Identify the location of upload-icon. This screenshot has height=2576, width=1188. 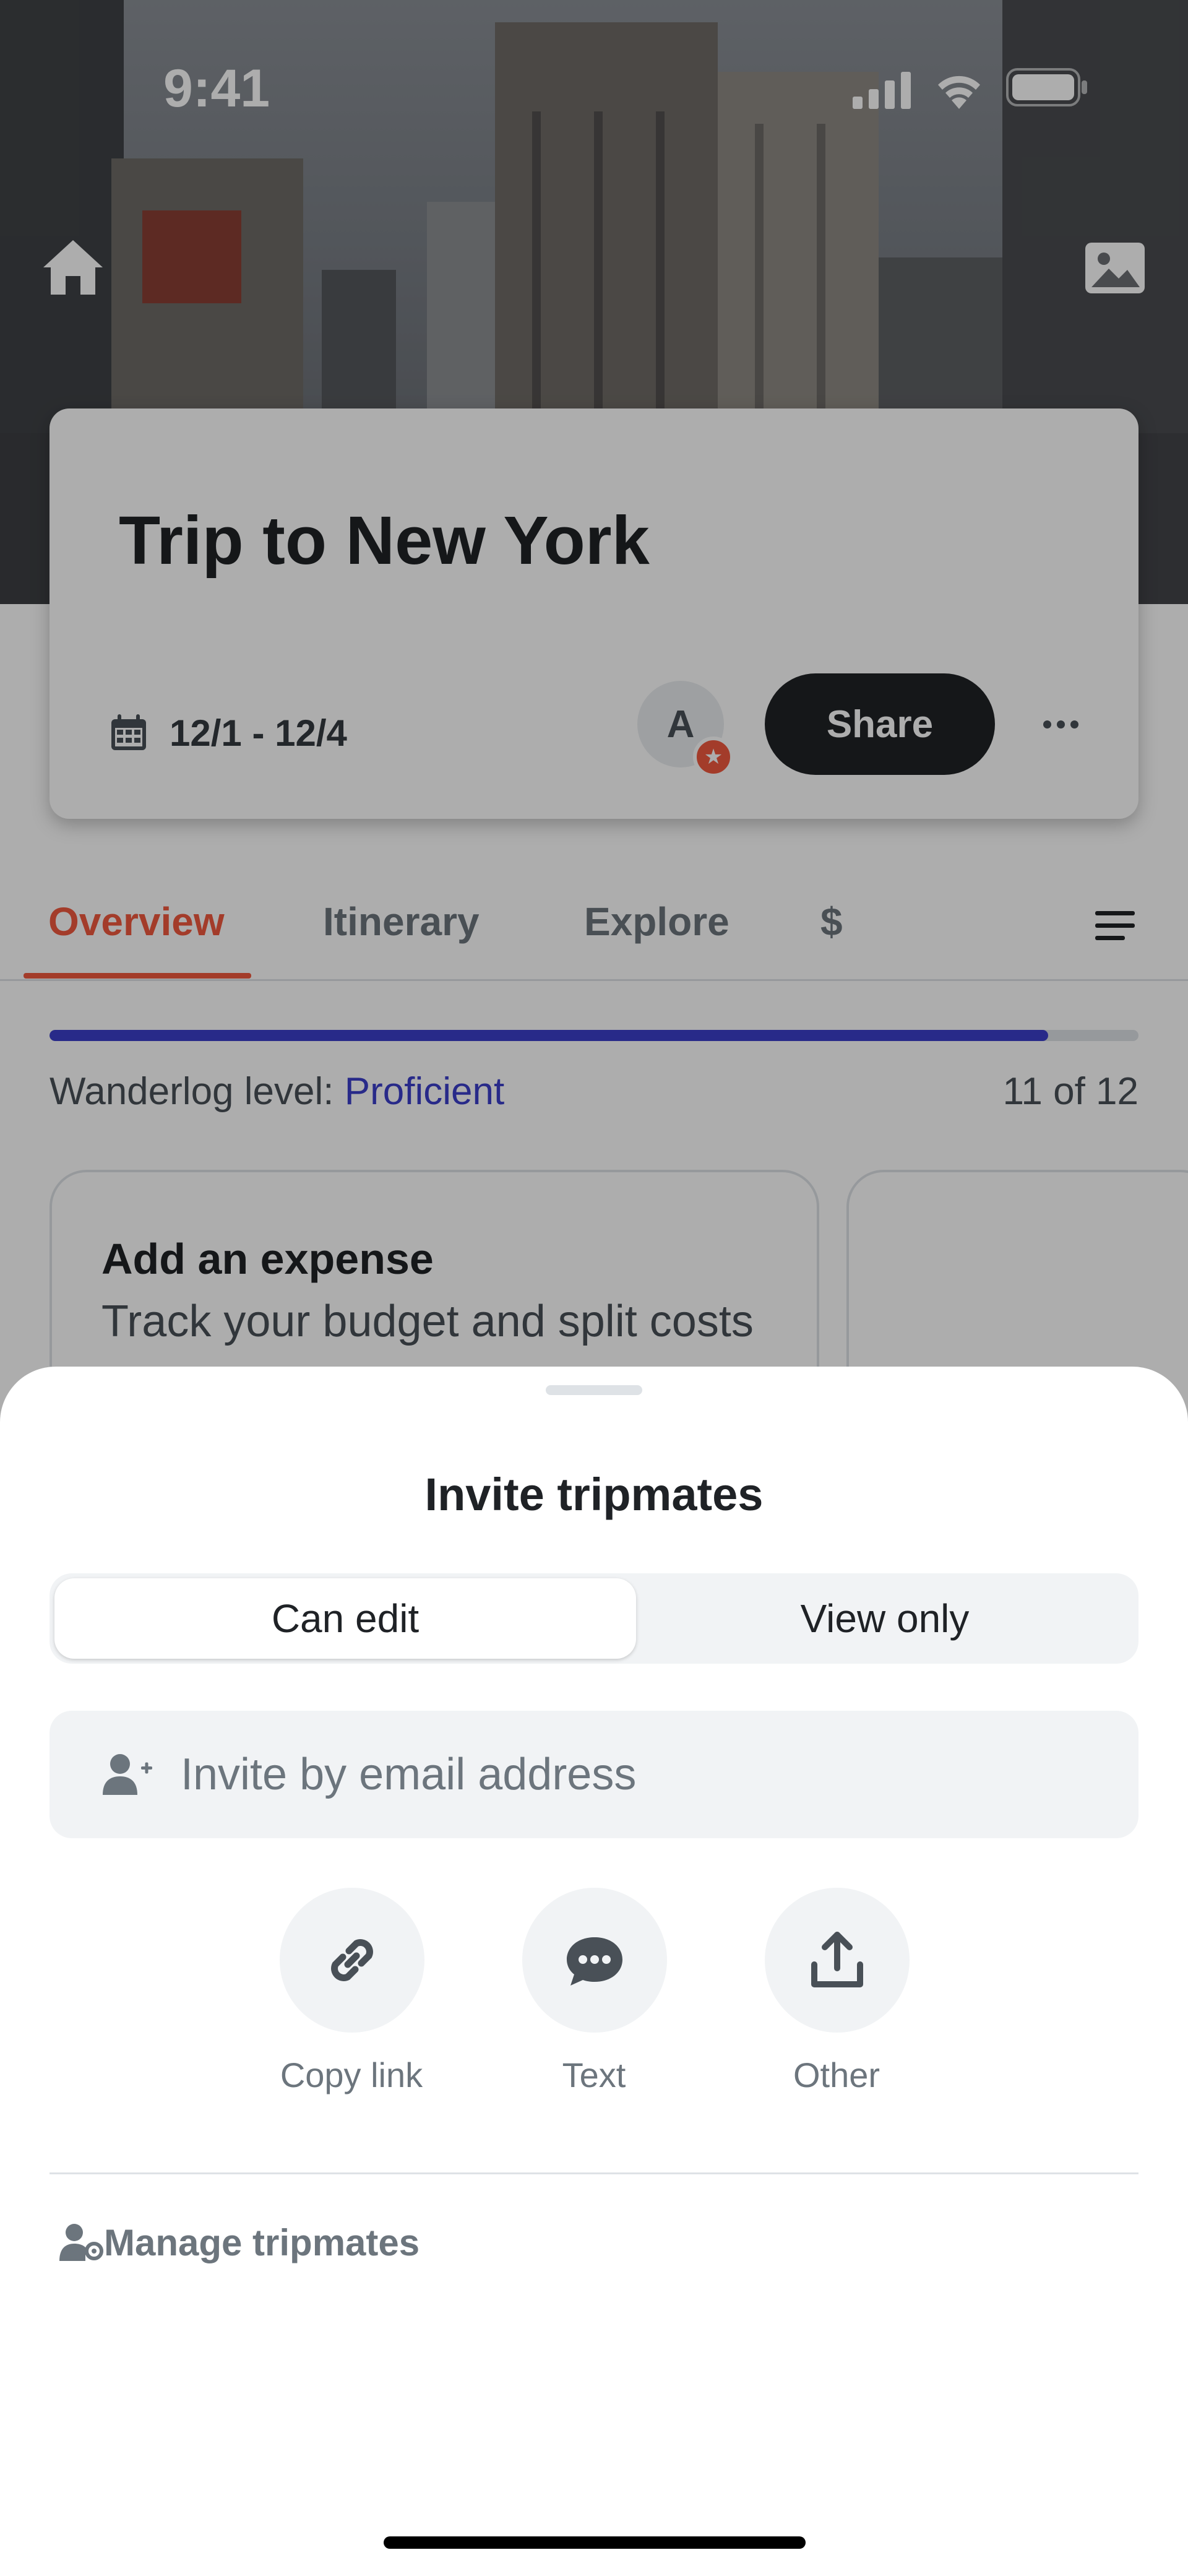
(837, 1959).